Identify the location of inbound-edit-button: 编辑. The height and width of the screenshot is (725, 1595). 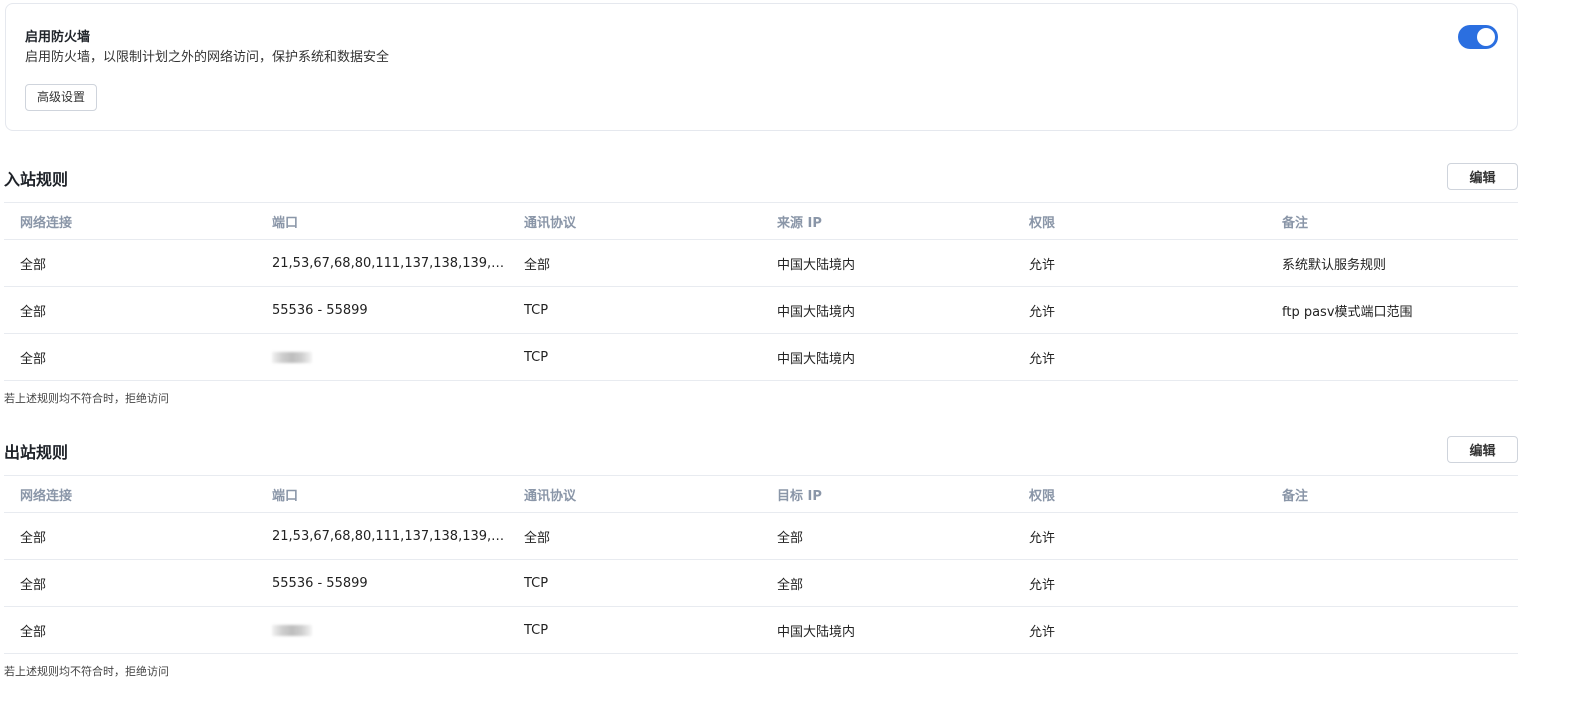
(1482, 176).